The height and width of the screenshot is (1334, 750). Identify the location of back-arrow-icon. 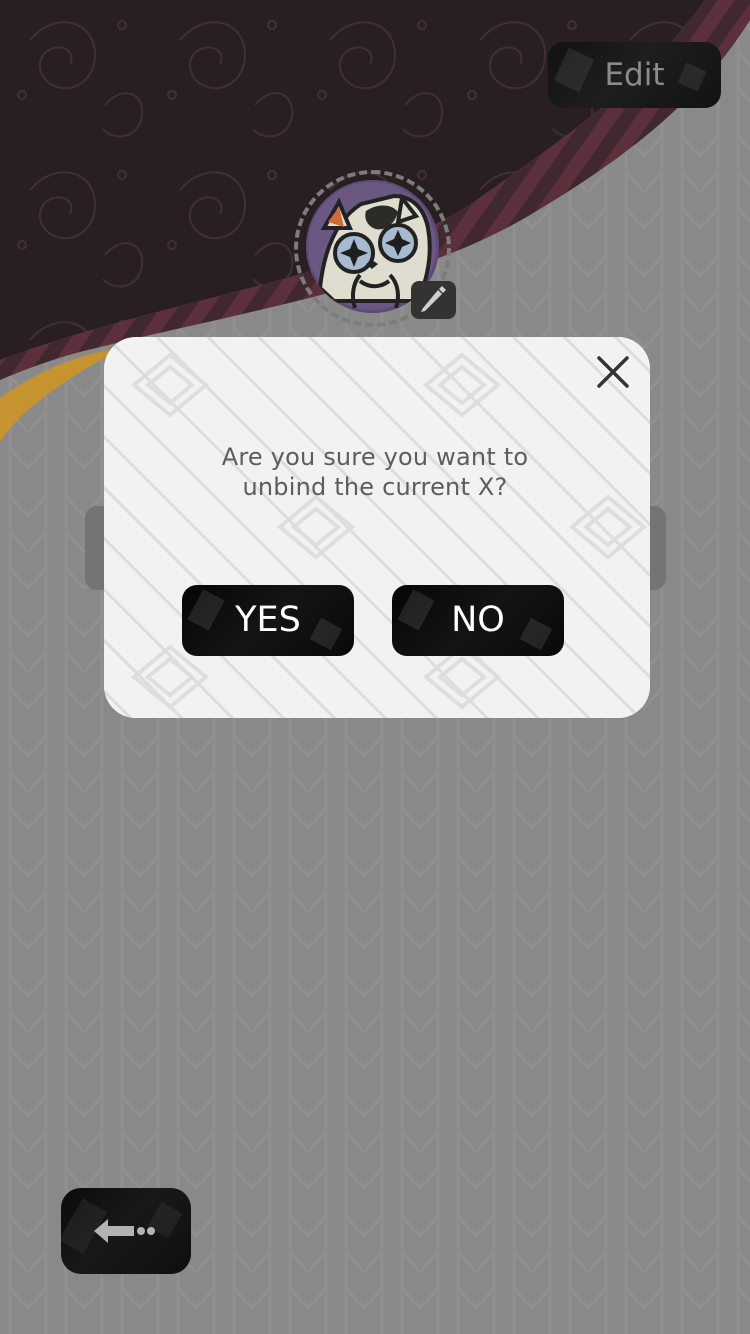
(124, 1231).